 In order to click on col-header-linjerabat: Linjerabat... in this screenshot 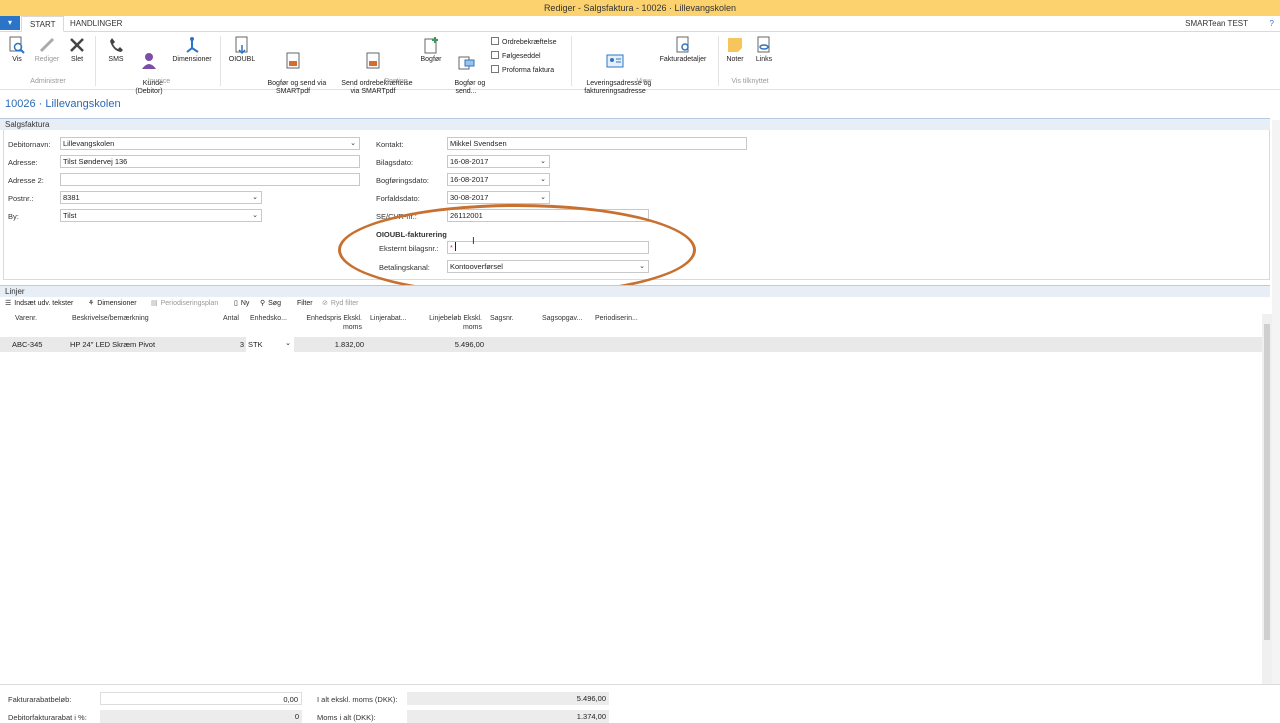, I will do `click(388, 318)`.